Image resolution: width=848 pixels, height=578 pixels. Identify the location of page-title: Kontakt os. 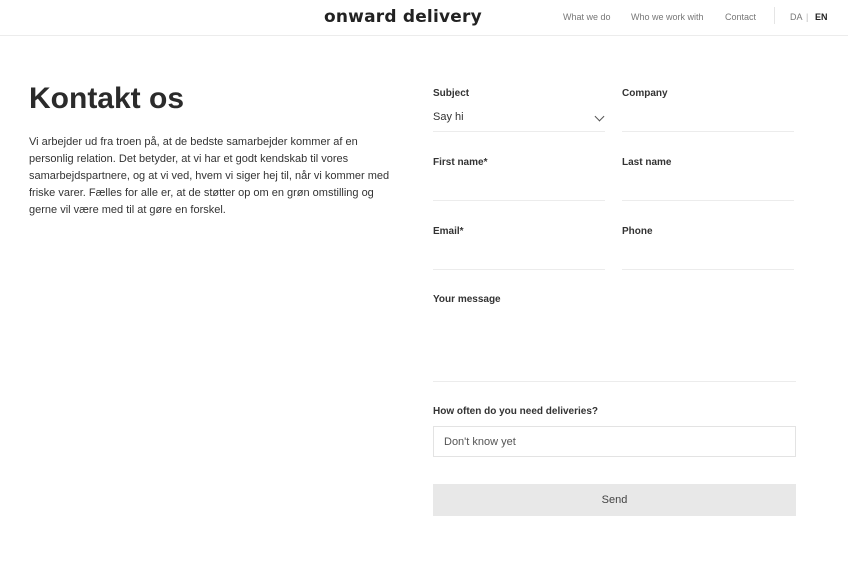
(107, 98).